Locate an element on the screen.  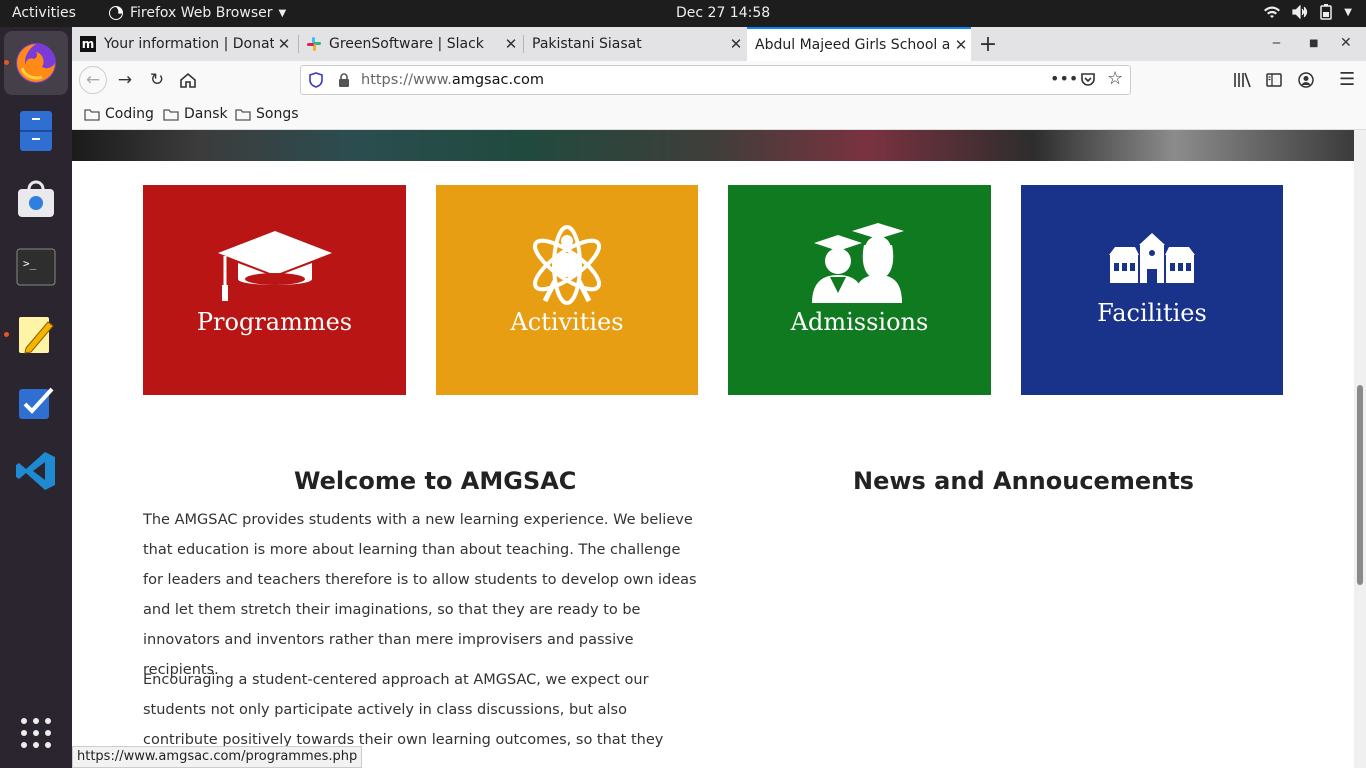
bookmark-folder-coding: Coding is located at coordinates (119, 114).